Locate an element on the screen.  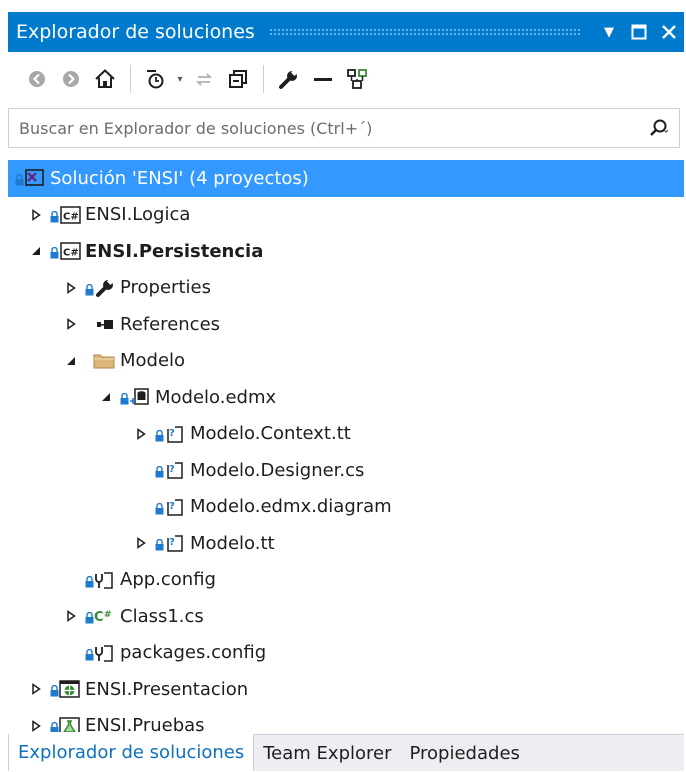
search-input is located at coordinates (324, 128).